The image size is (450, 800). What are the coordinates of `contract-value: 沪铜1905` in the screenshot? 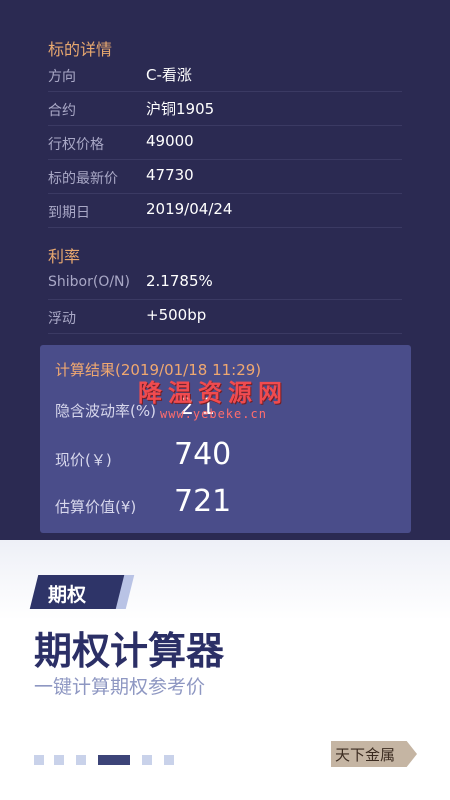 It's located at (180, 109).